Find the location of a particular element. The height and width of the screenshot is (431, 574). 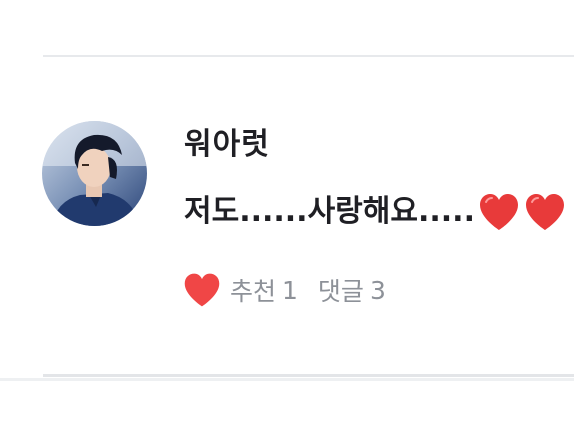

like-label: 추천 is located at coordinates (253, 291).